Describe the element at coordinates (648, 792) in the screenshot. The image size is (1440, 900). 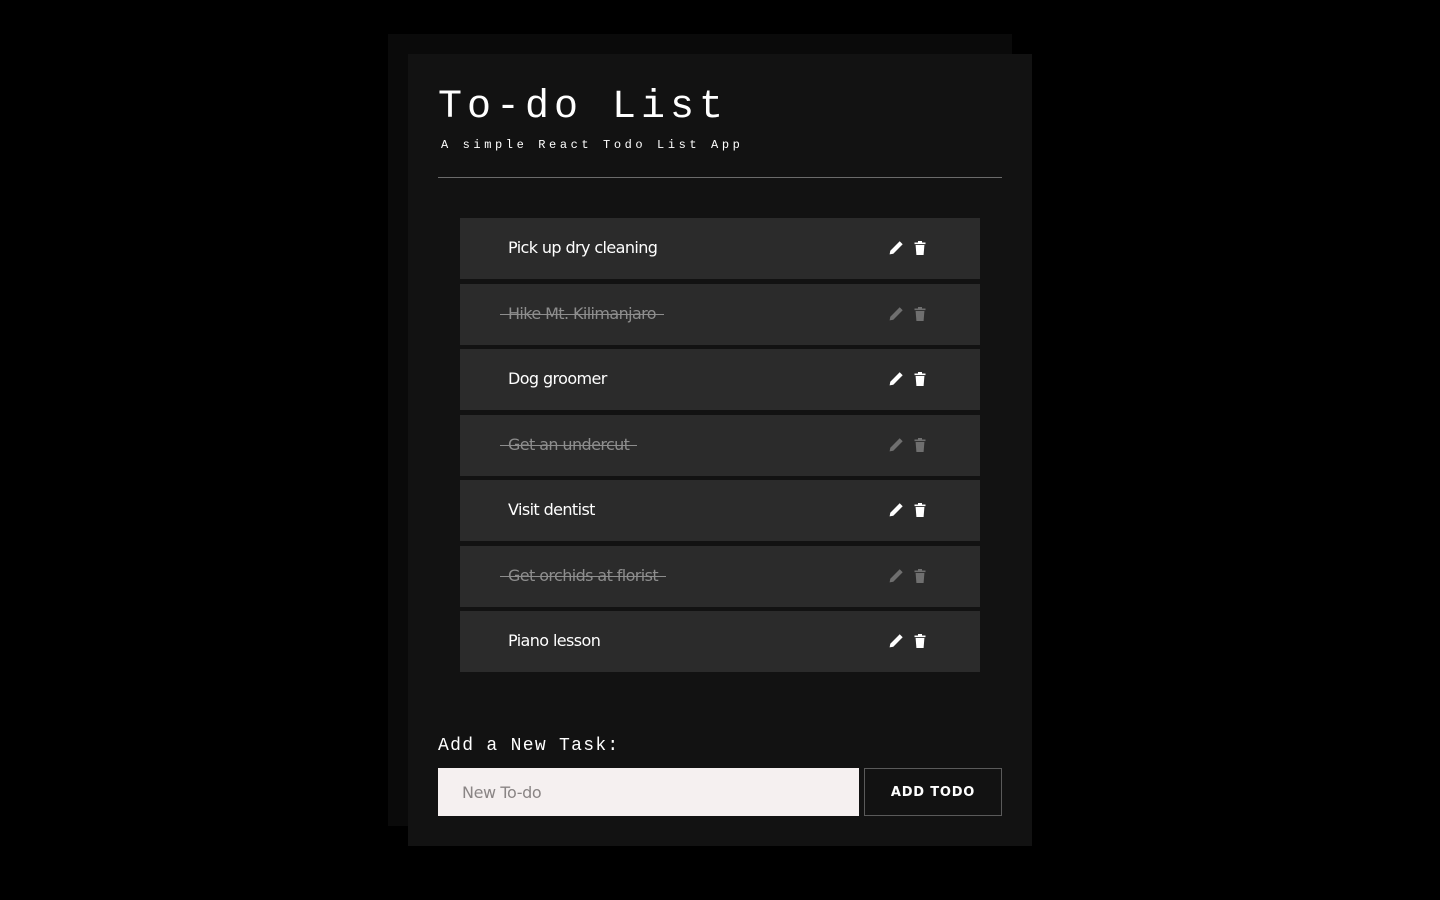
I see `new-todo-input` at that location.